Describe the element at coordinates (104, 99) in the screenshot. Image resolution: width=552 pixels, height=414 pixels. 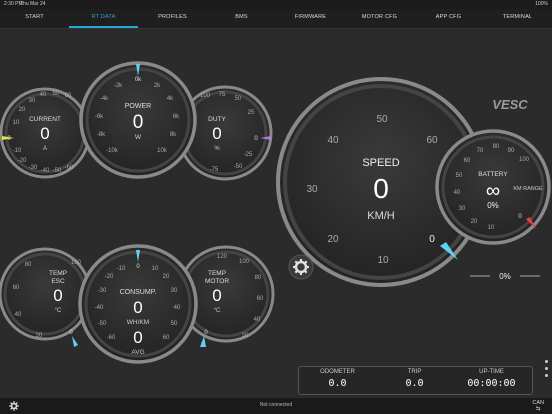
I see `power-tick: -4k` at that location.